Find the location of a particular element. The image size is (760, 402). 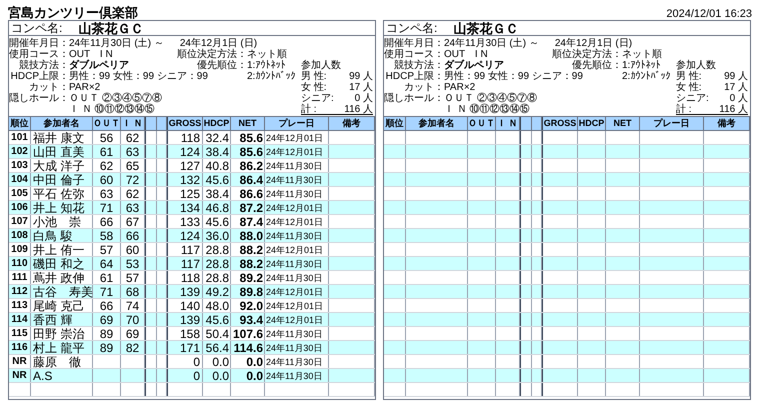

participants-count: 17 人 is located at coordinates (360, 87).